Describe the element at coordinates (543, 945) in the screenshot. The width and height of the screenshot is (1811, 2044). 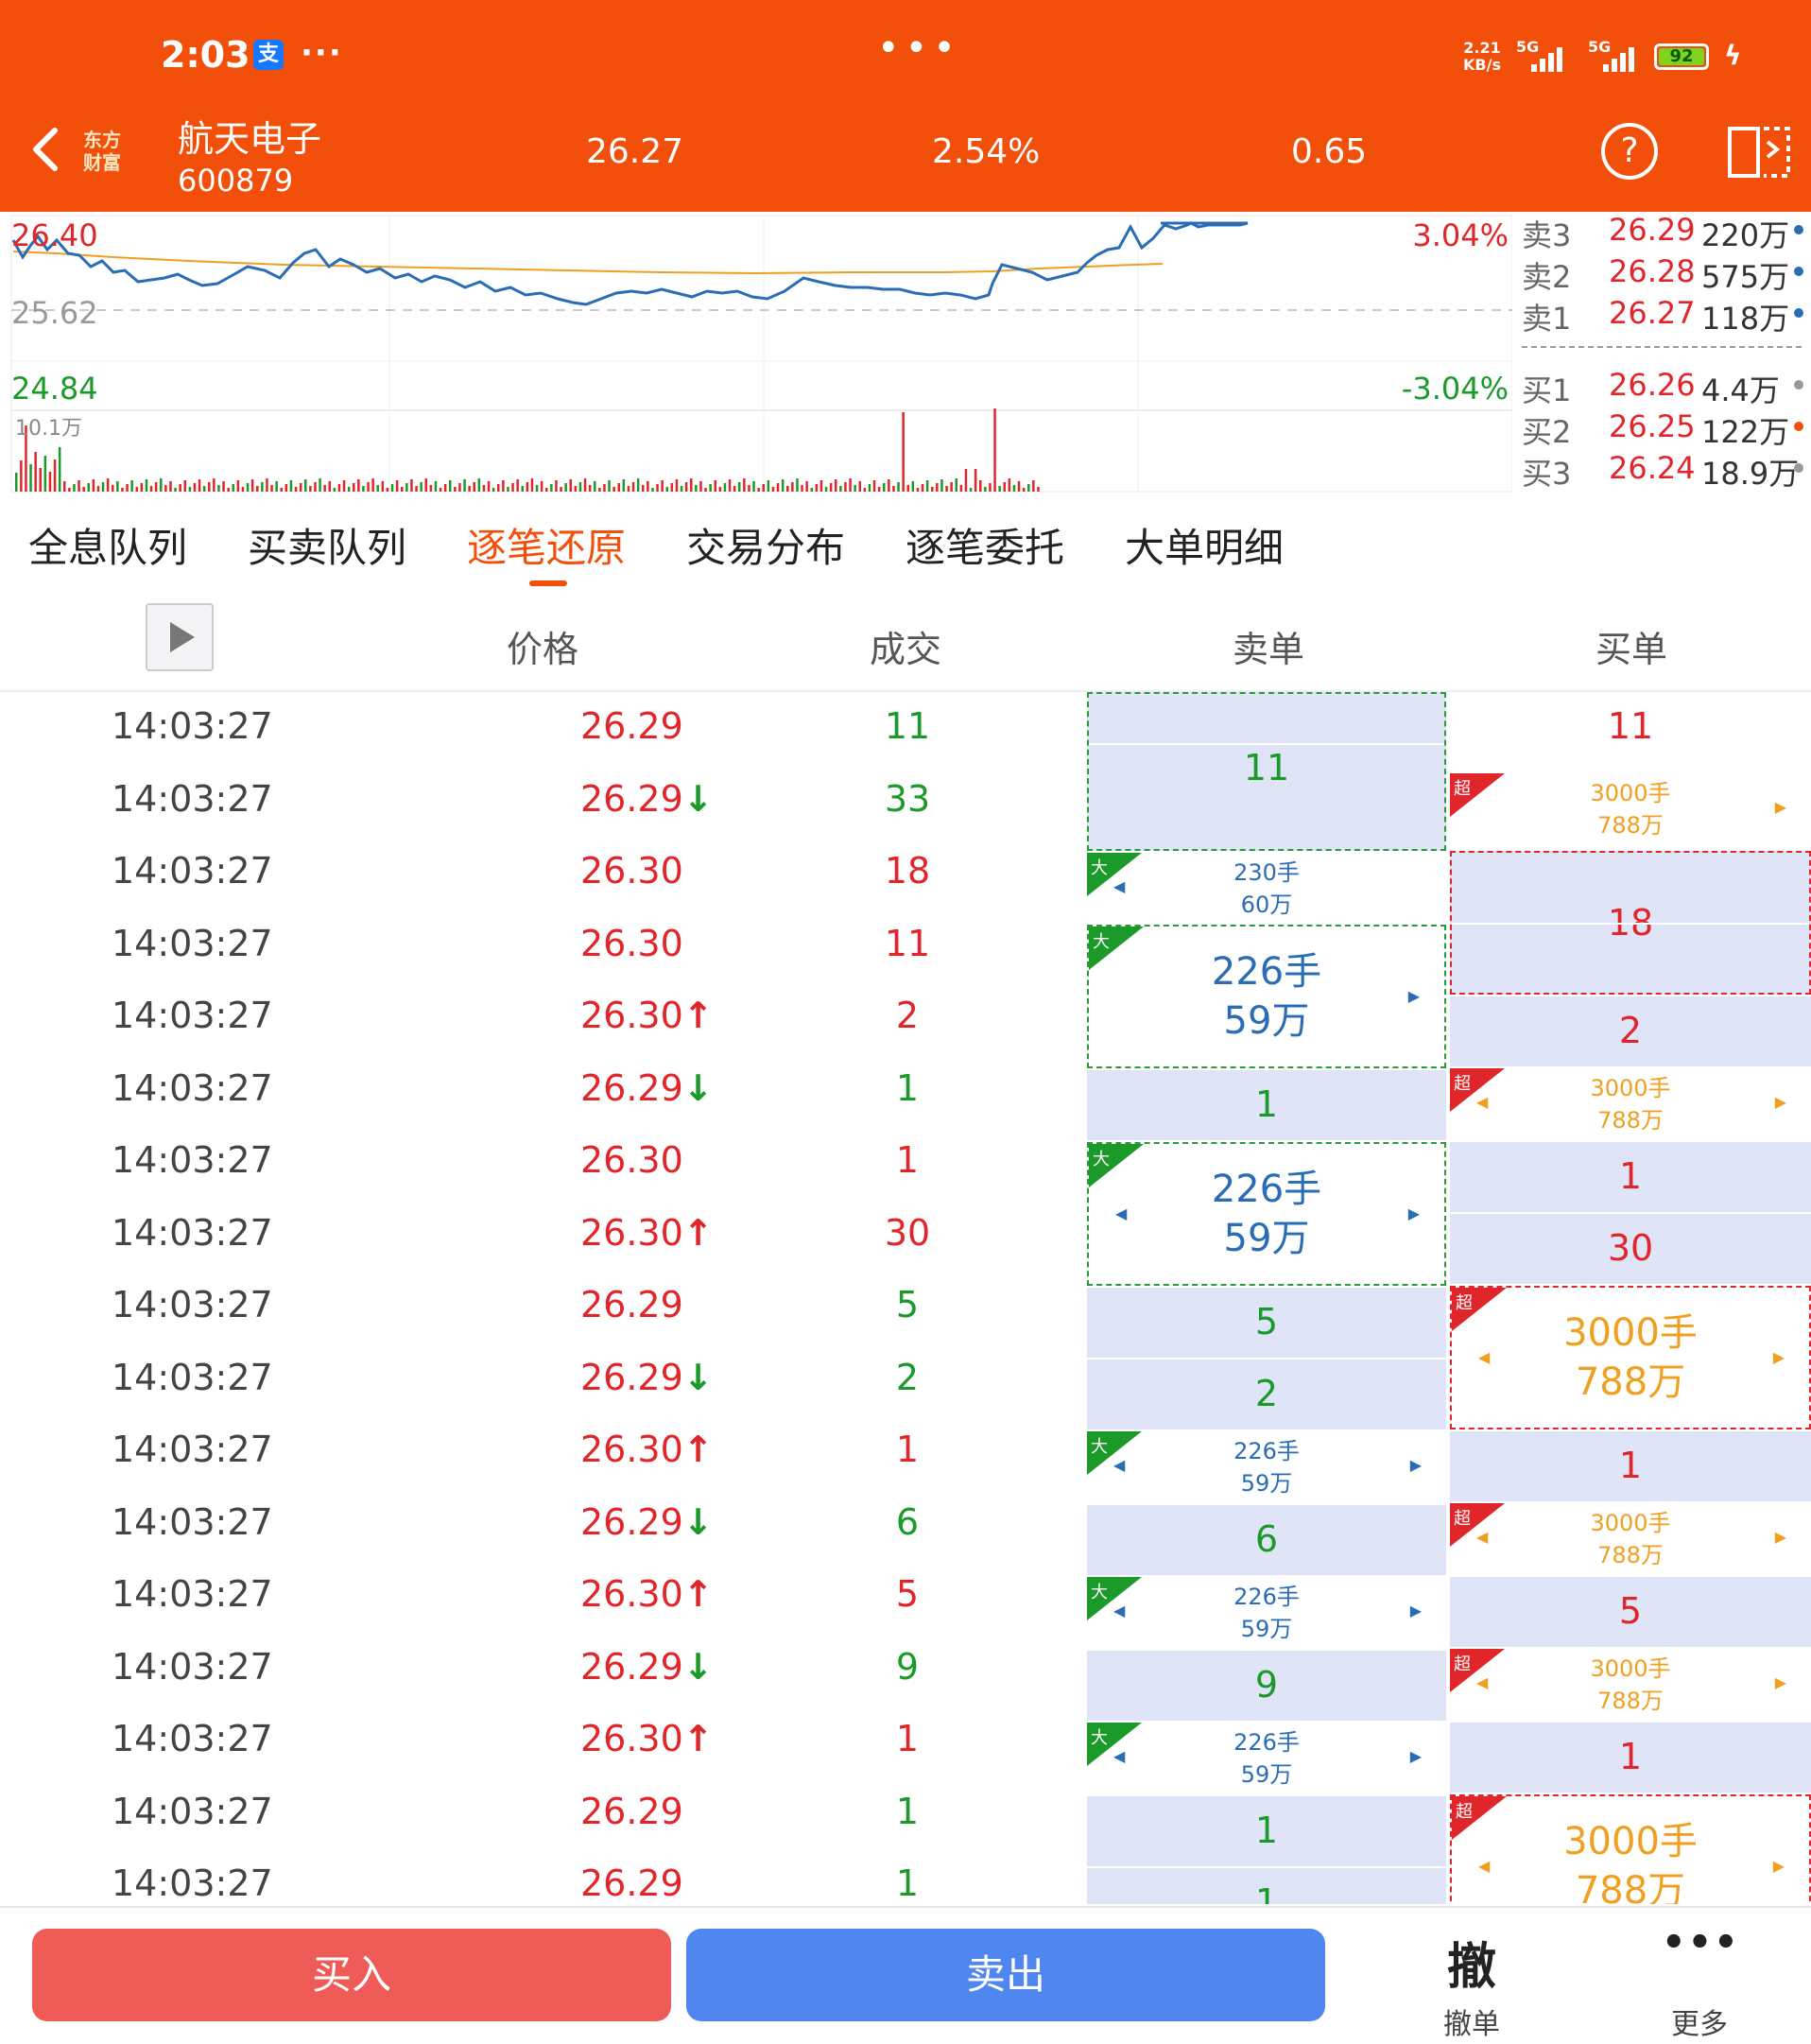
I see `table-row: 14:03:27 26.30 11` at that location.